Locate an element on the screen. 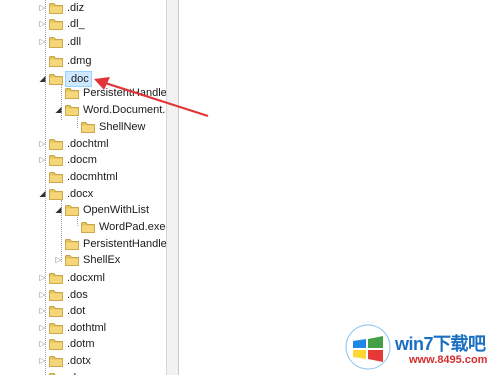  windows-logo-icon is located at coordinates (368, 347).